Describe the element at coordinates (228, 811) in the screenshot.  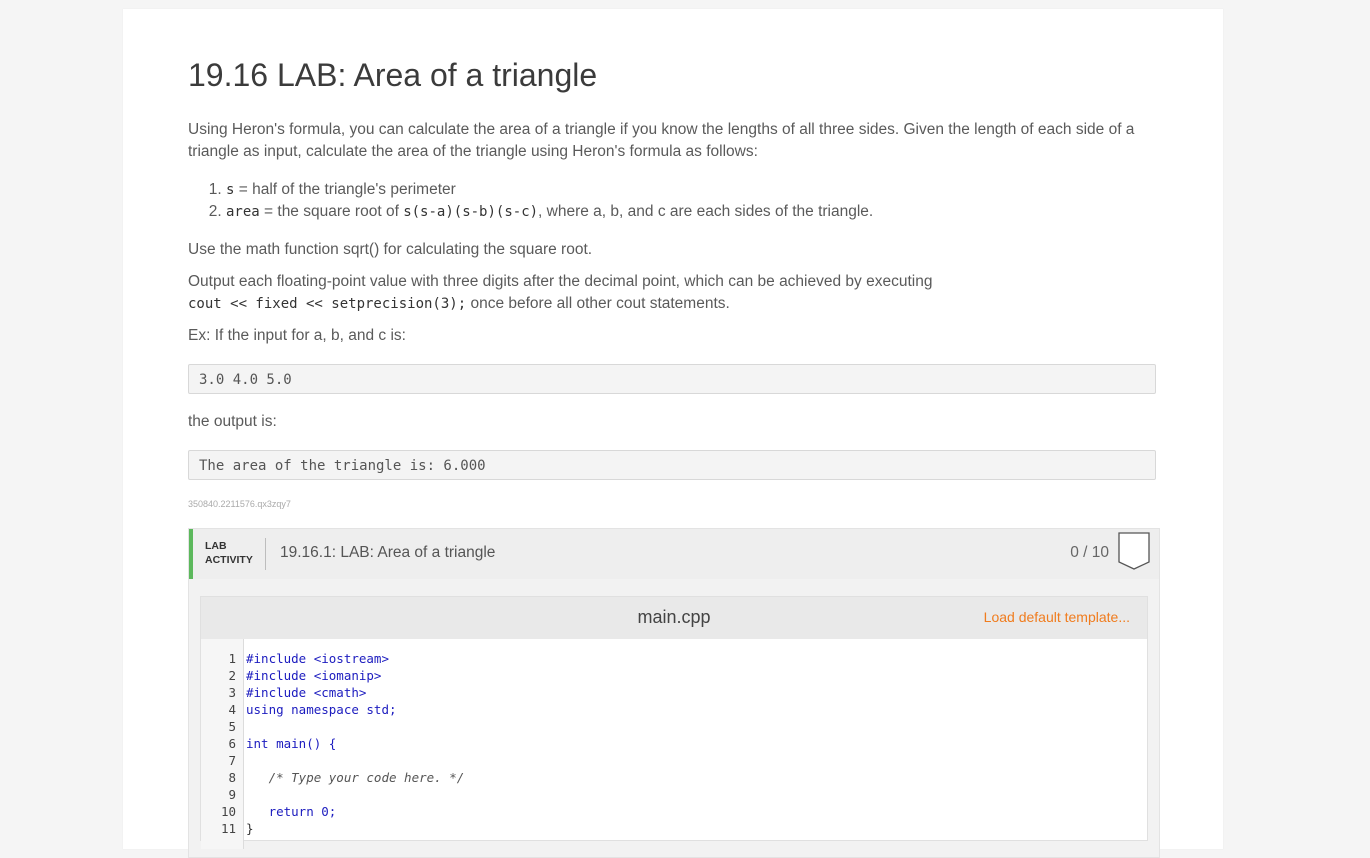
I see `line-number: 10` at that location.